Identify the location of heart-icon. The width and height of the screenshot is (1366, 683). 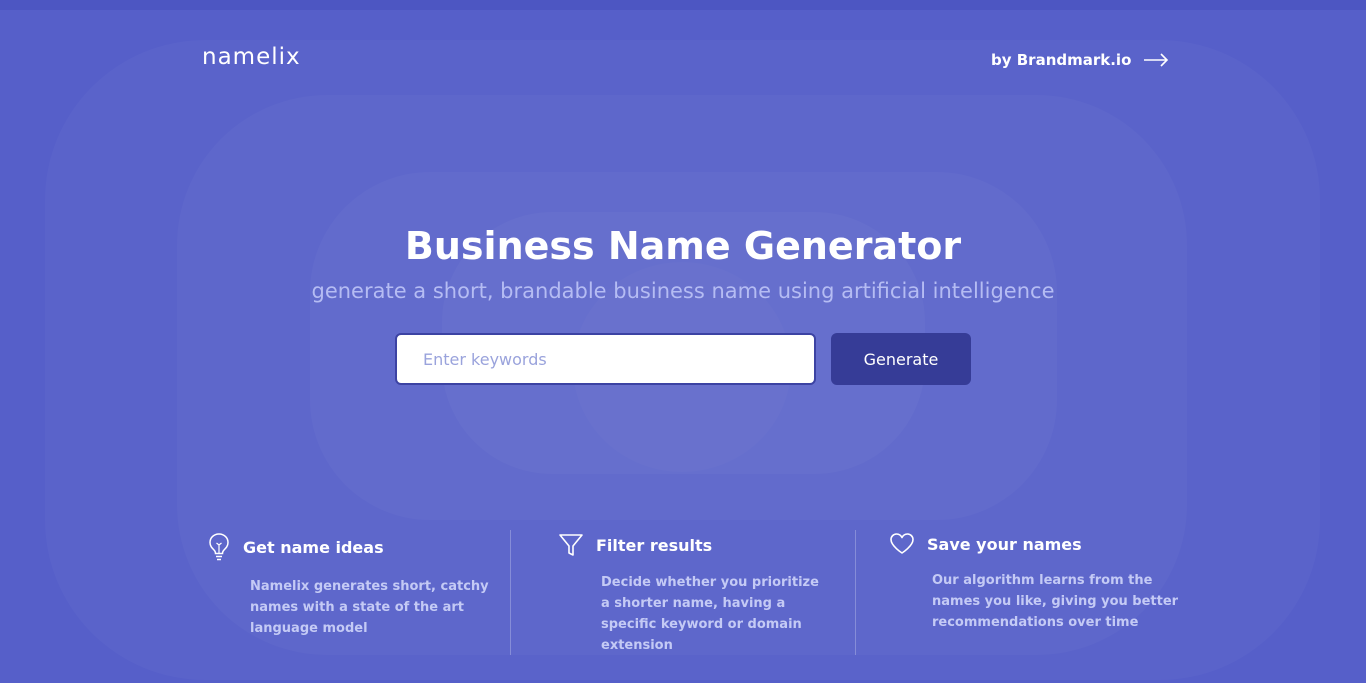
(902, 544).